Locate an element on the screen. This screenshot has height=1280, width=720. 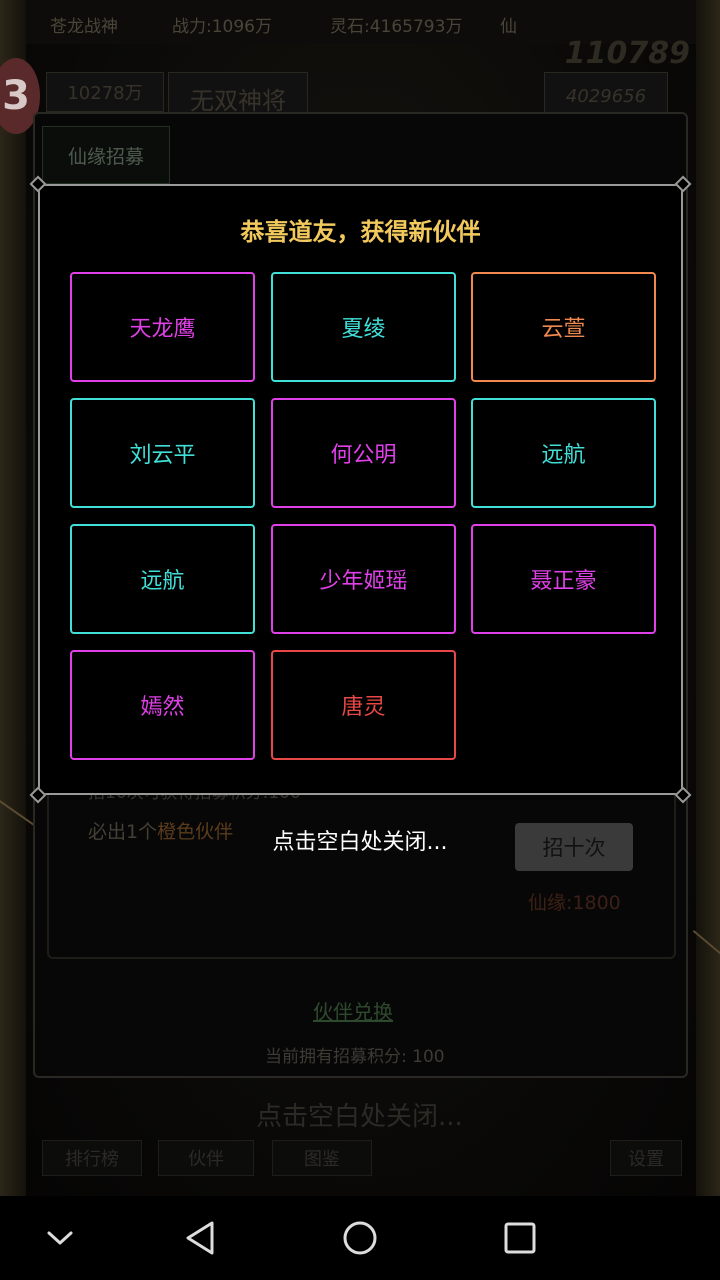
resource-button: 10278万 is located at coordinates (105, 92).